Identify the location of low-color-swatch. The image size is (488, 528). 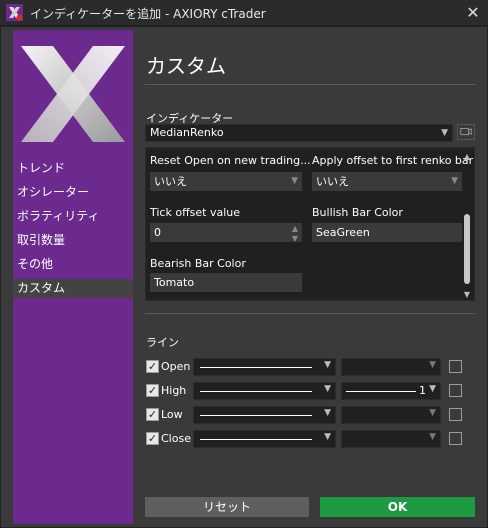
(455, 414).